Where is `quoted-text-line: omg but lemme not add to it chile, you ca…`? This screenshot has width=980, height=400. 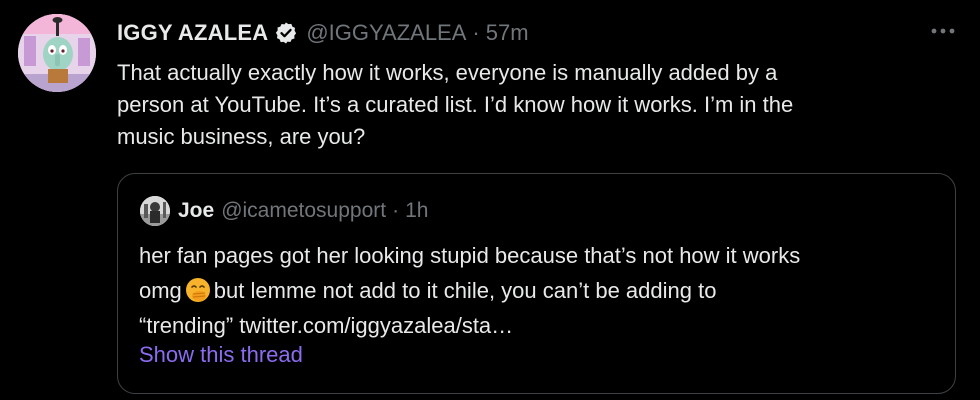
quoted-text-line: omg but lemme not add to it chile, you ca… is located at coordinates (539, 290).